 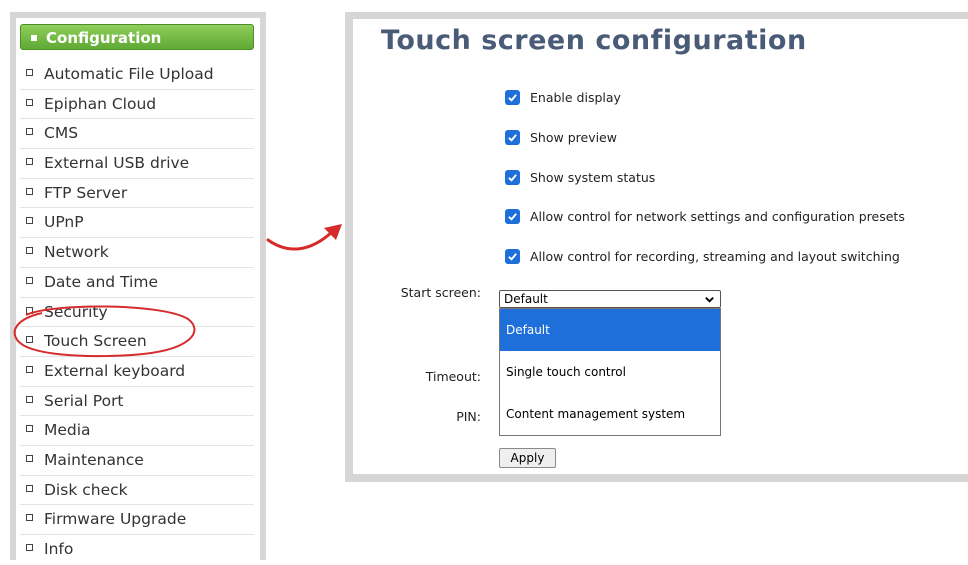 What do you see at coordinates (610, 299) in the screenshot?
I see `start-screen-select: Default` at bounding box center [610, 299].